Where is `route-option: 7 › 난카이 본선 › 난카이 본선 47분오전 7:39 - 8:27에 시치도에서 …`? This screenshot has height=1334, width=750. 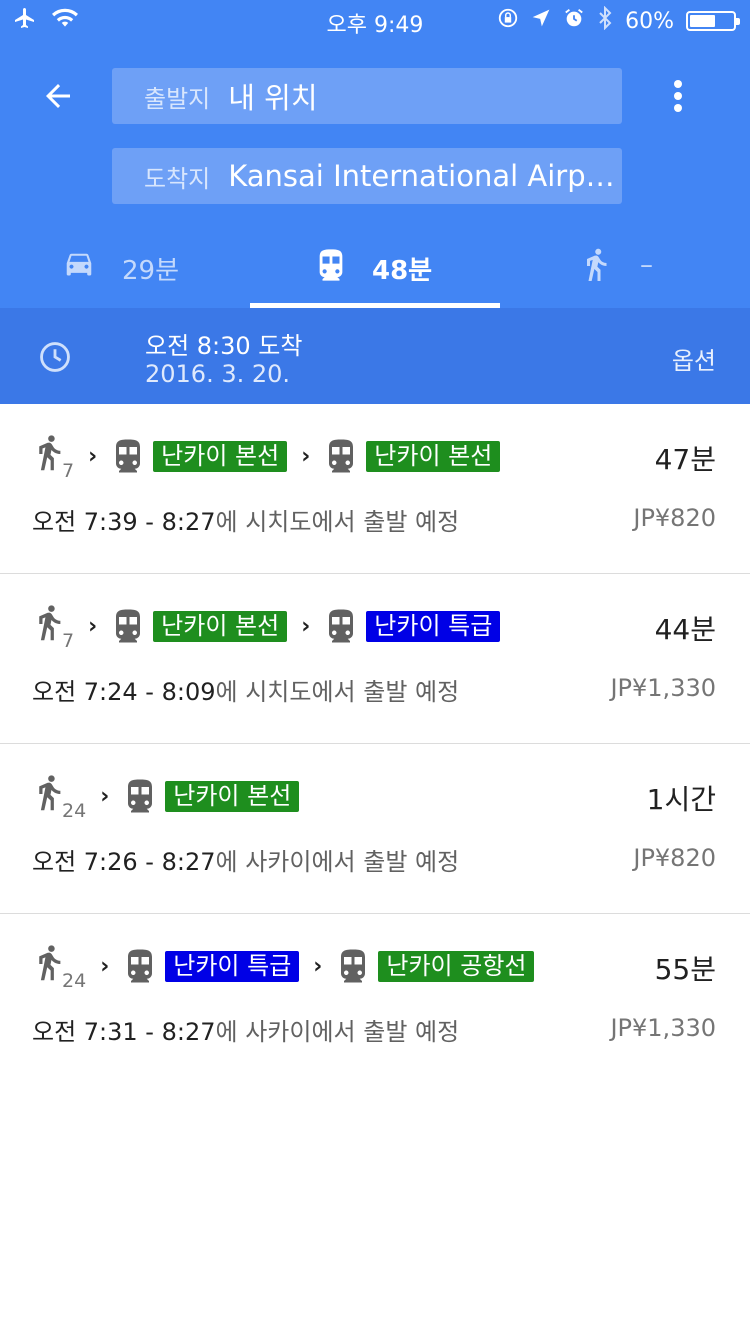 route-option: 7 › 난카이 본선 › 난카이 본선 47분오전 7:39 - 8:27에 시치도에서 … is located at coordinates (375, 489).